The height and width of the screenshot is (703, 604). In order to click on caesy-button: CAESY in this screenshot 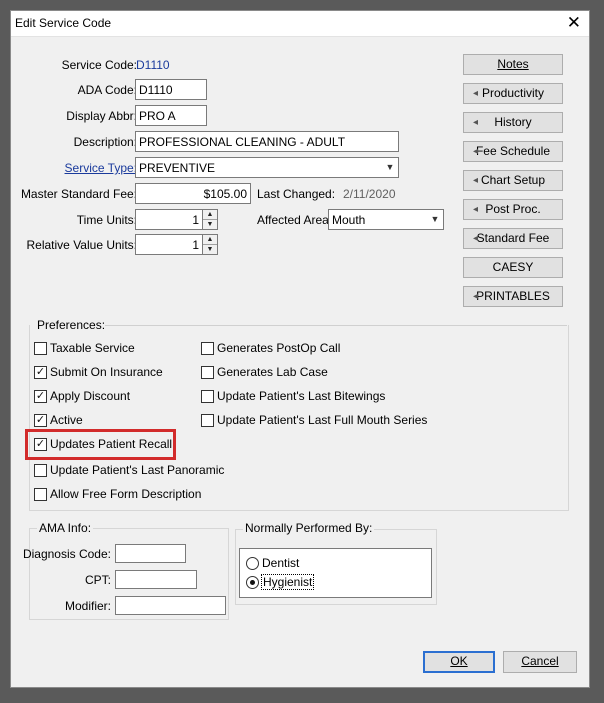, I will do `click(513, 267)`.